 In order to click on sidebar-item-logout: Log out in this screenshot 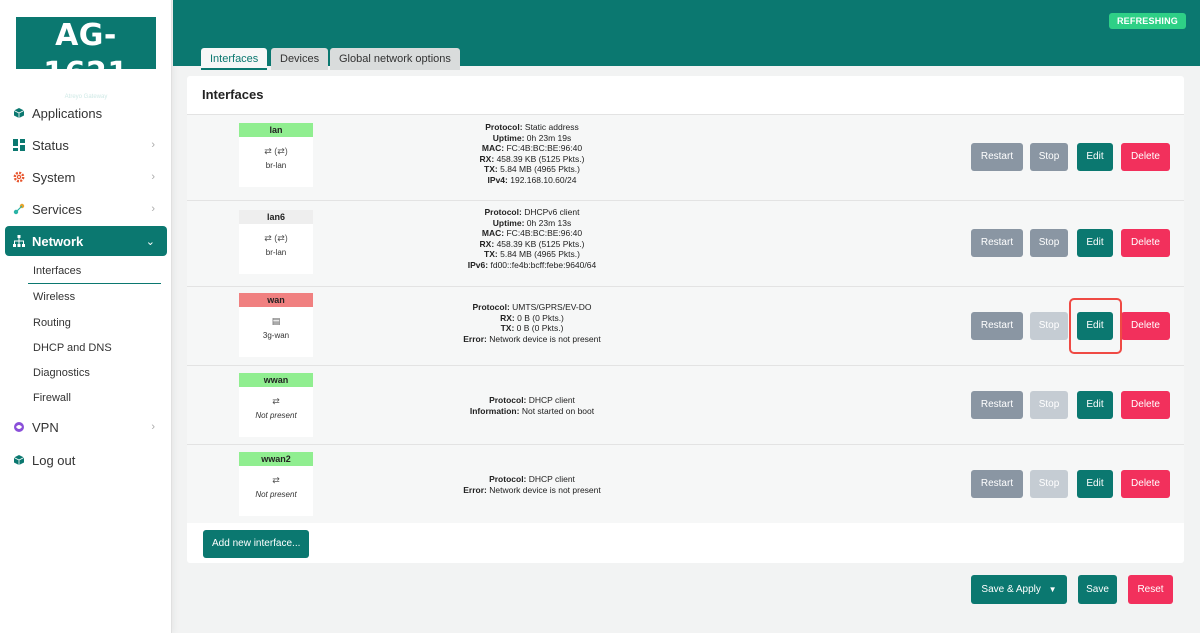, I will do `click(86, 460)`.